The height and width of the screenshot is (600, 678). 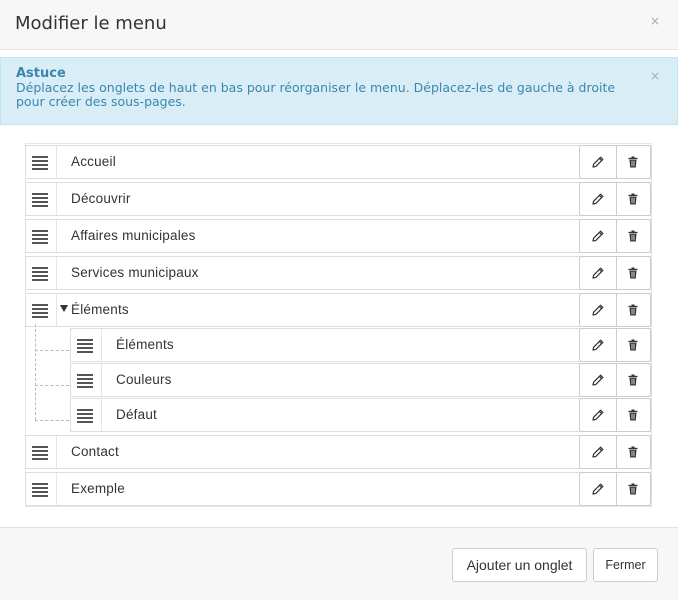 I want to click on menu-item-row: Services municipaux, so click(x=338, y=273).